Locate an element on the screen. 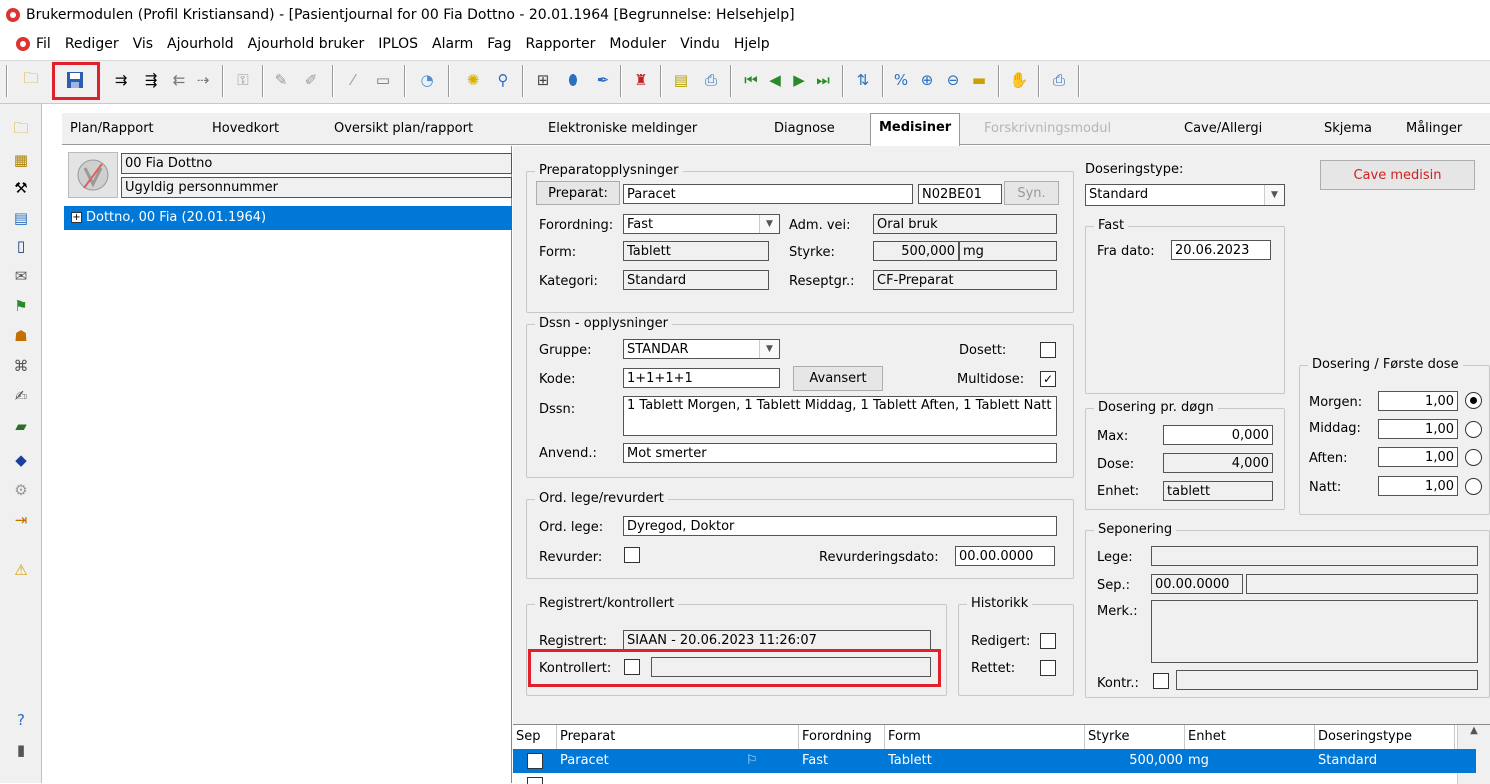 The image size is (1490, 784). tab-diagnose: Diagnose is located at coordinates (804, 128).